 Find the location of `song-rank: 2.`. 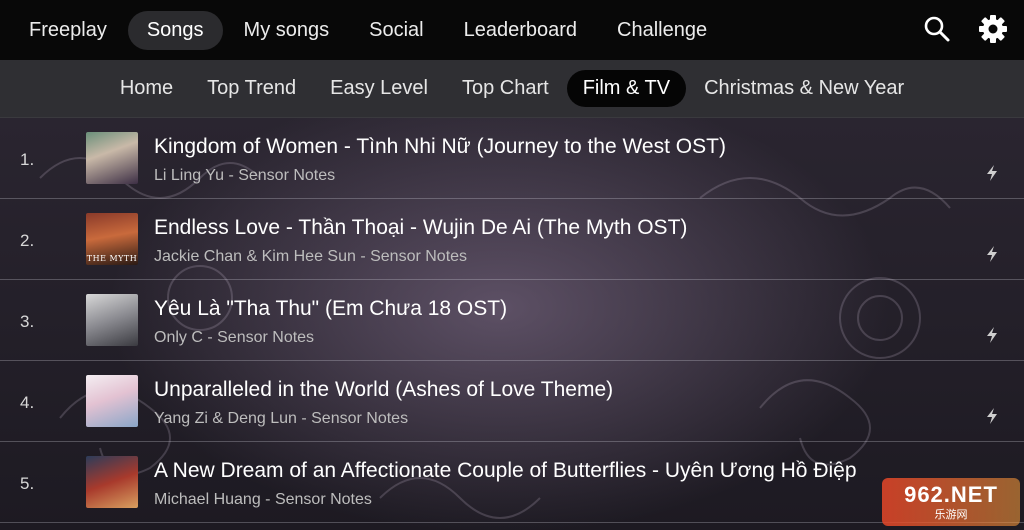

song-rank: 2. is located at coordinates (27, 240).